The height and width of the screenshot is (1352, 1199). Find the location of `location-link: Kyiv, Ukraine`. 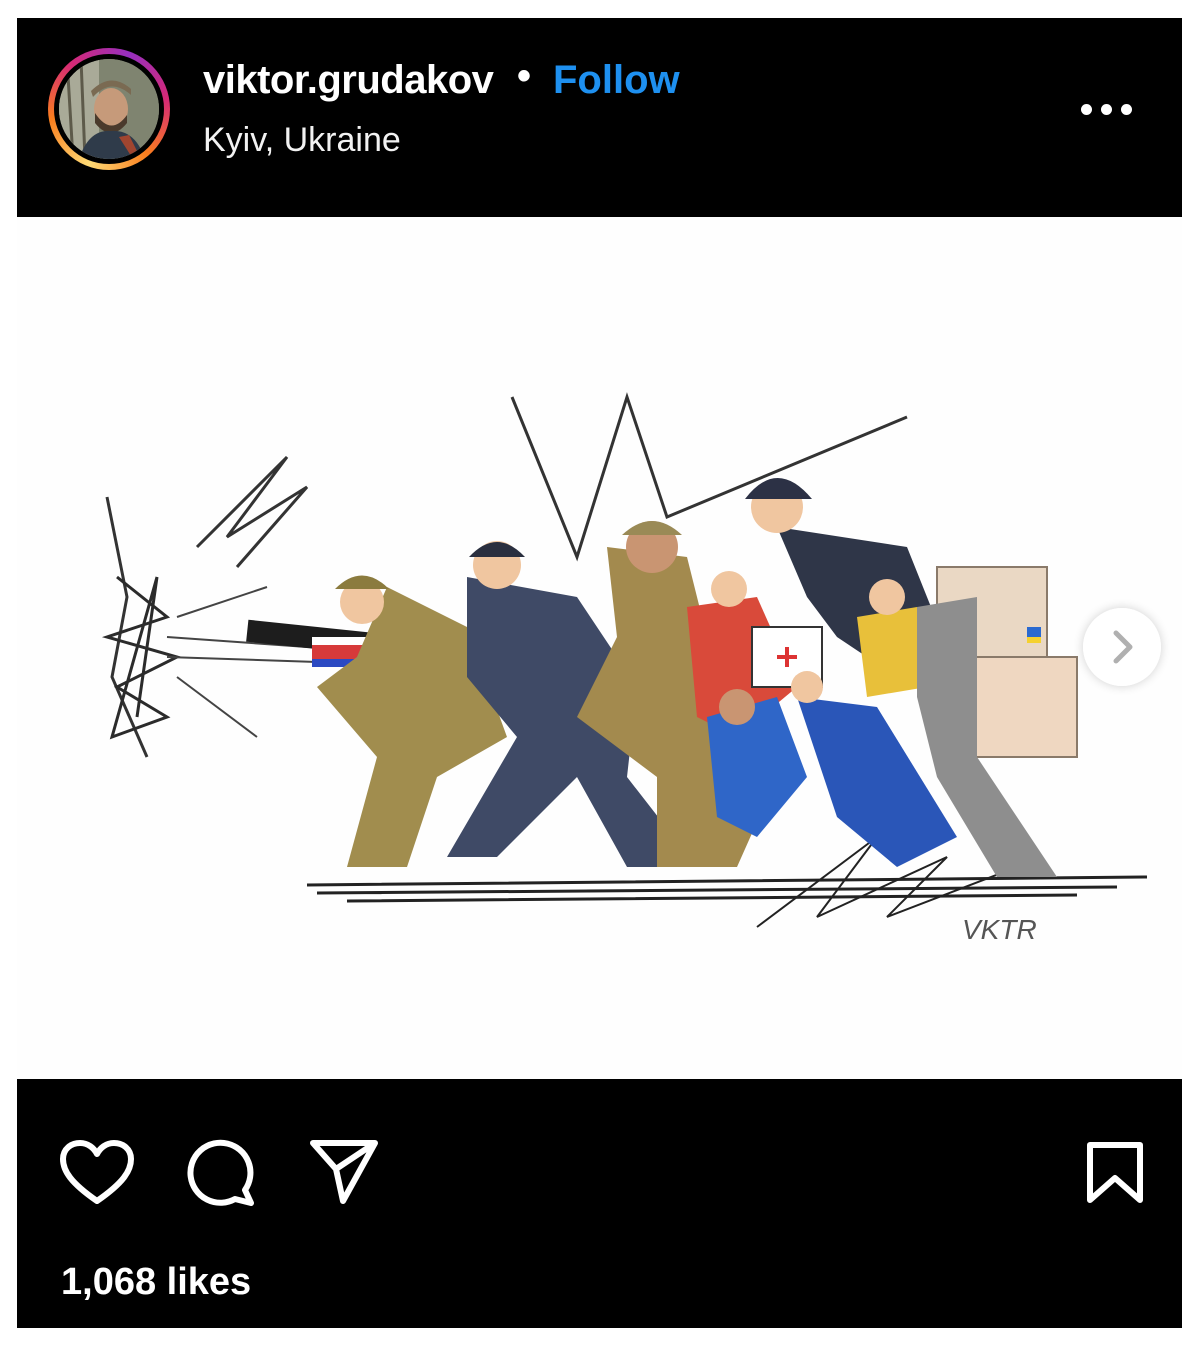

location-link: Kyiv, Ukraine is located at coordinates (302, 140).